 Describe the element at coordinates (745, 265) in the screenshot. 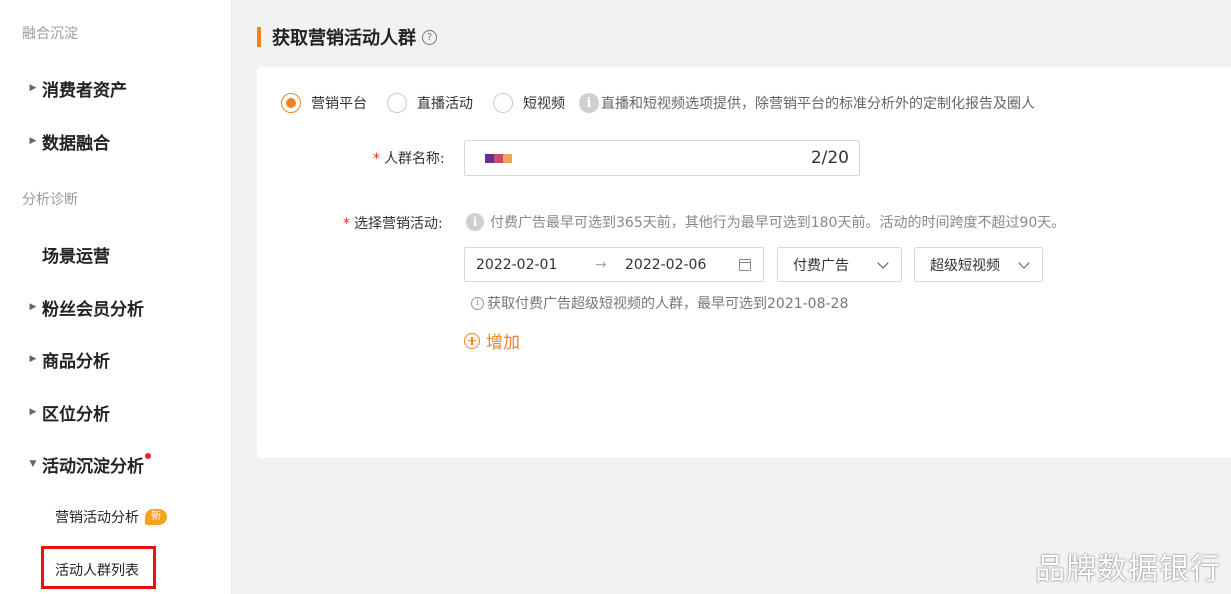

I see `calendar-icon` at that location.